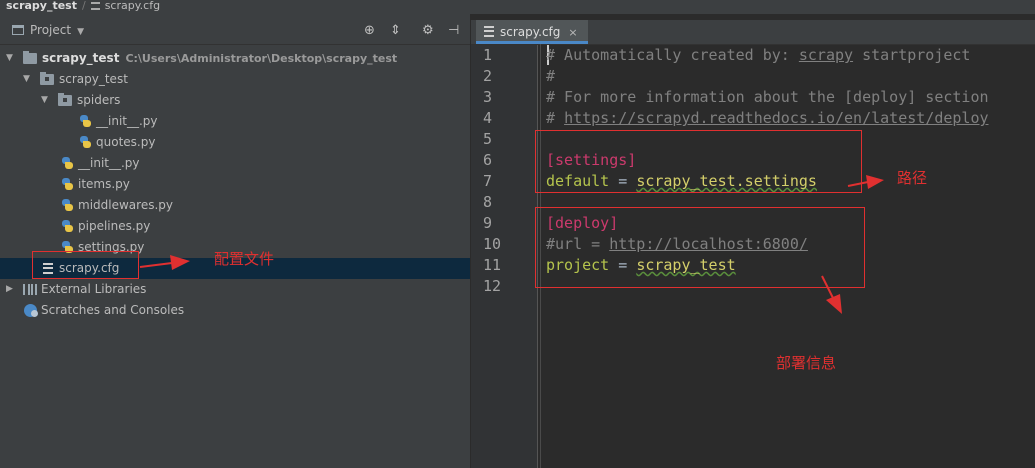  Describe the element at coordinates (488, 55) in the screenshot. I see `line-number: 1` at that location.